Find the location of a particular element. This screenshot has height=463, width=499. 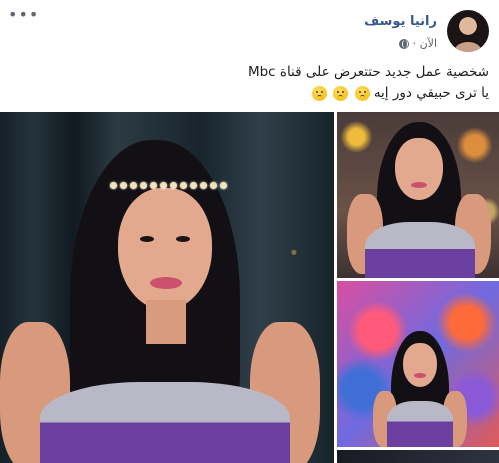

author-name: رانيا يوسف is located at coordinates (400, 21).